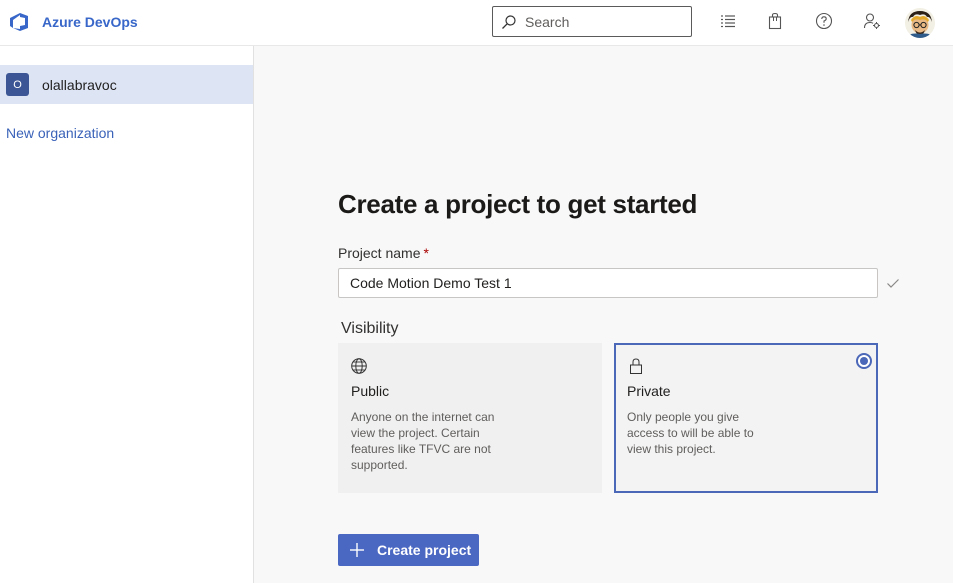 This screenshot has width=953, height=583. I want to click on radio-dot, so click(864, 361).